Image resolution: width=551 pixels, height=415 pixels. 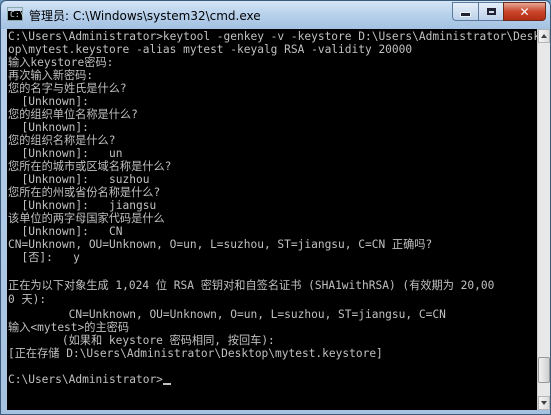 What do you see at coordinates (145, 16) in the screenshot?
I see `window-title: 管理员: C:\Windows\system32\cmd.exe` at bounding box center [145, 16].